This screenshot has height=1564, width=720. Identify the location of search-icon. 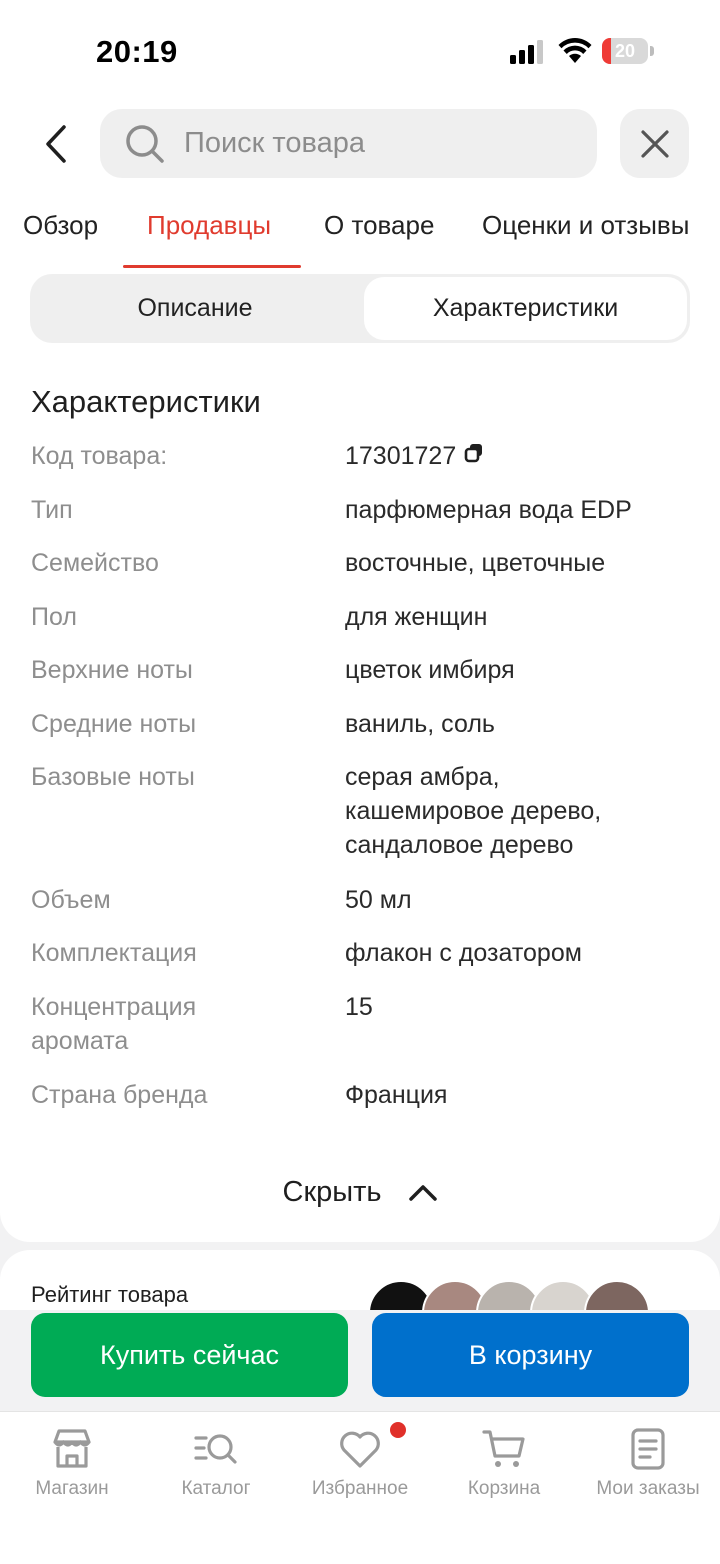
(145, 144).